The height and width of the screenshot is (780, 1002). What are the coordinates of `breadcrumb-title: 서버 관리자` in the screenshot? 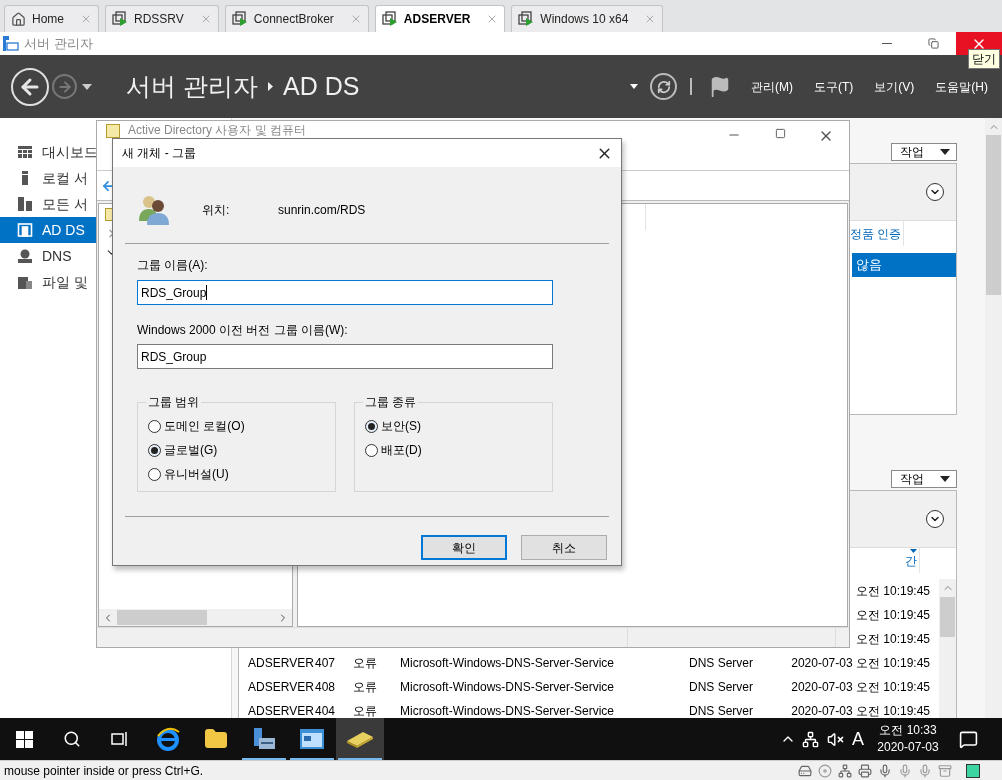 It's located at (192, 86).